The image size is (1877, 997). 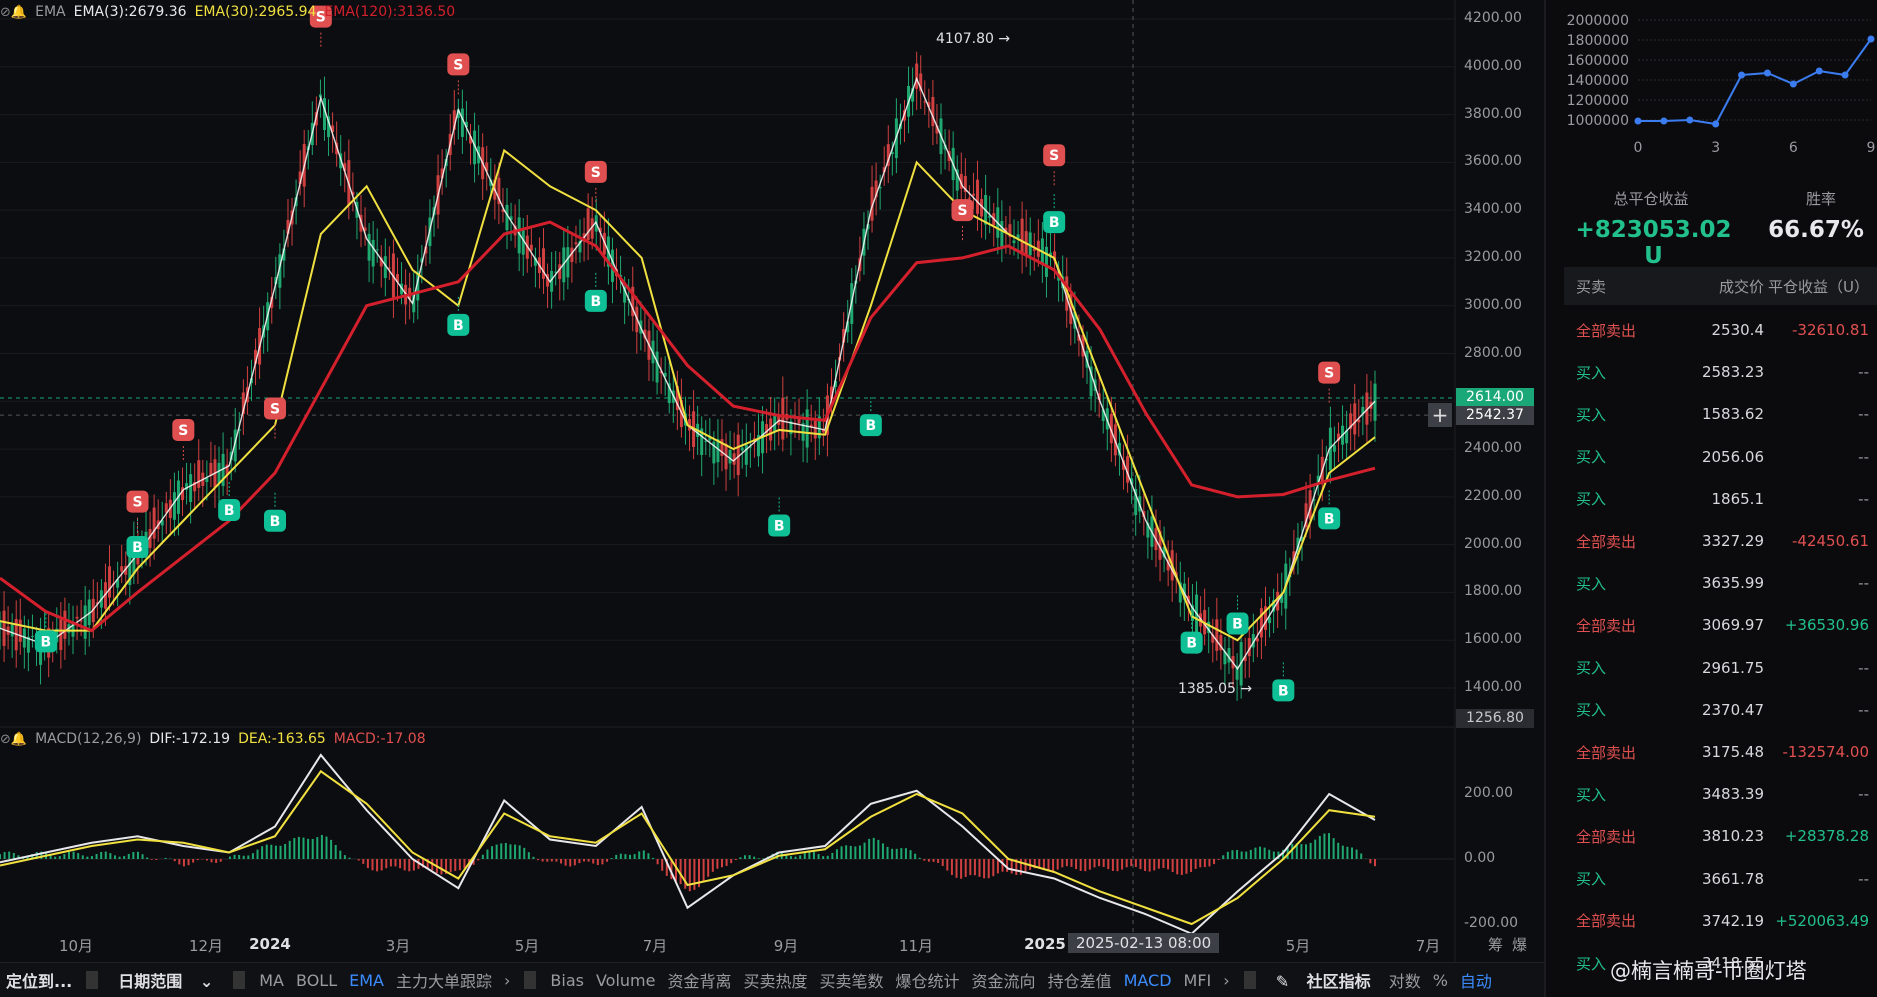 I want to click on trade-row: 全部卖出 3069.97 +36530.96, so click(x=1720, y=625).